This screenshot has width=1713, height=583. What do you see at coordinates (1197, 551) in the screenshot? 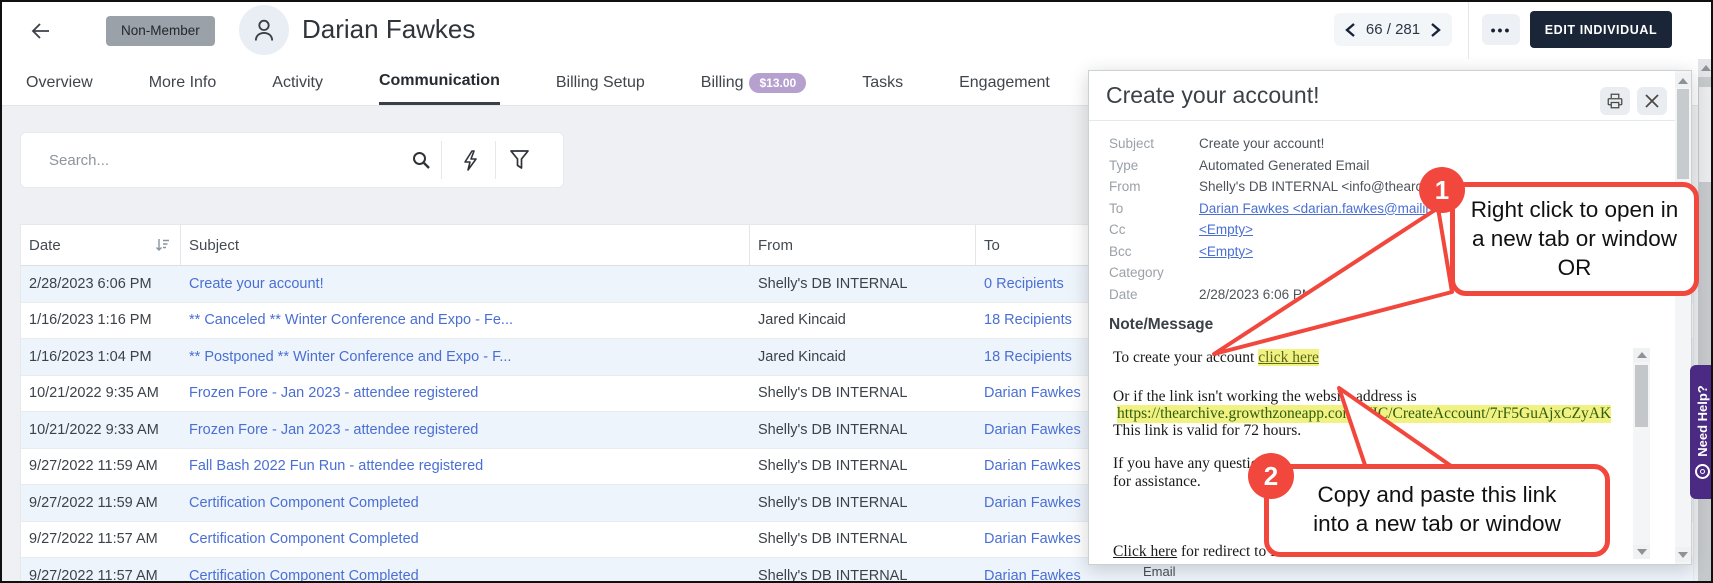
I see `note-line-6: Click here for redirect to B` at bounding box center [1197, 551].